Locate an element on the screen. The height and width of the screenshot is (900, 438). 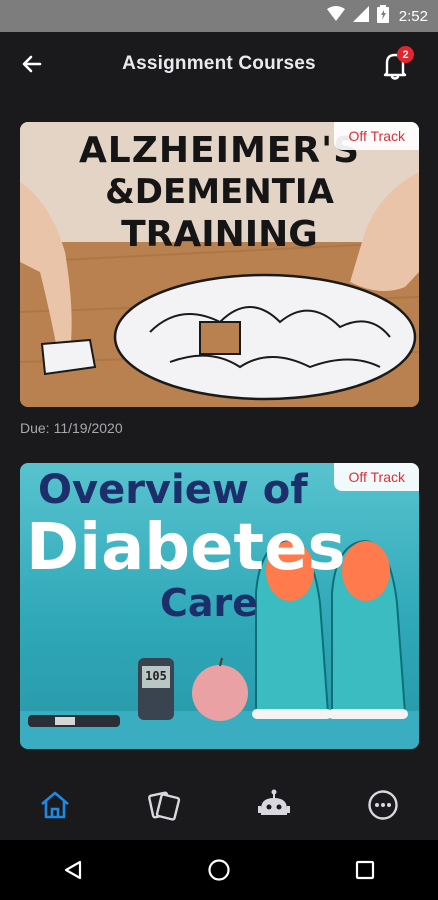
battery-icon is located at coordinates (382, 16).